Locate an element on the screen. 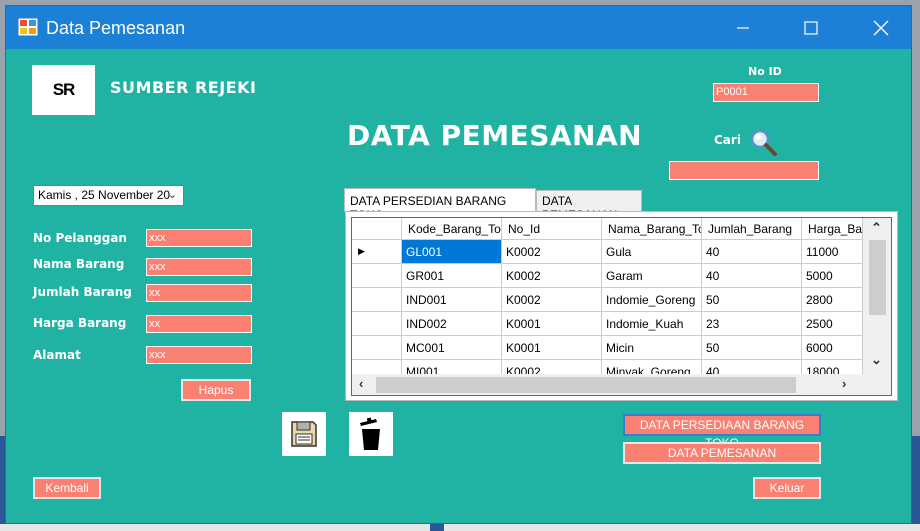 This screenshot has height=531, width=920. table-cell: 6000 is located at coordinates (832, 348).